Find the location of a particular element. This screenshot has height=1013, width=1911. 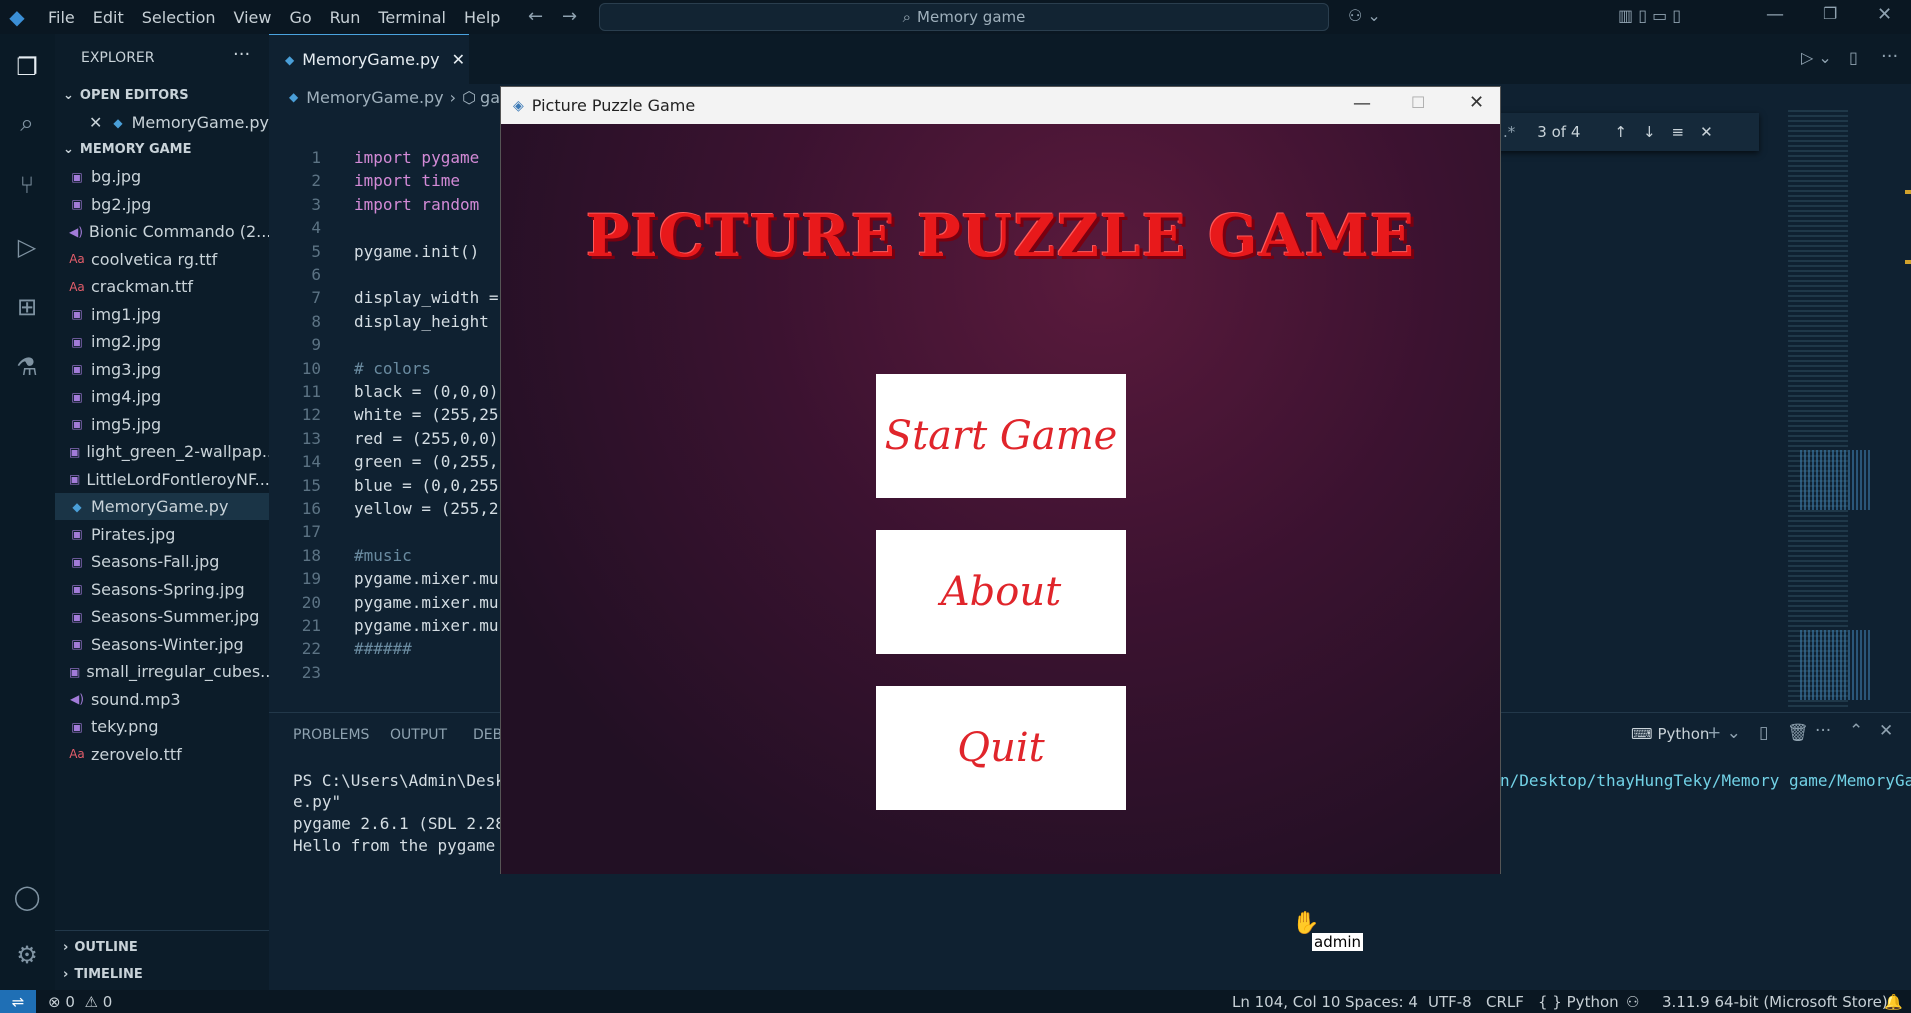

line-number: 7 is located at coordinates (316, 298).